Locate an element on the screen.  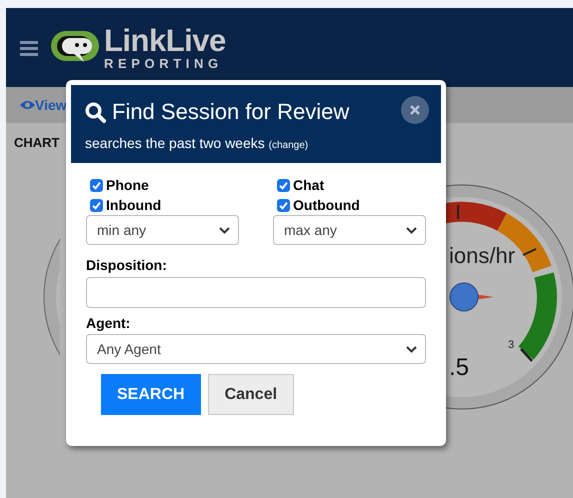
change-link: (change) is located at coordinates (288, 145).